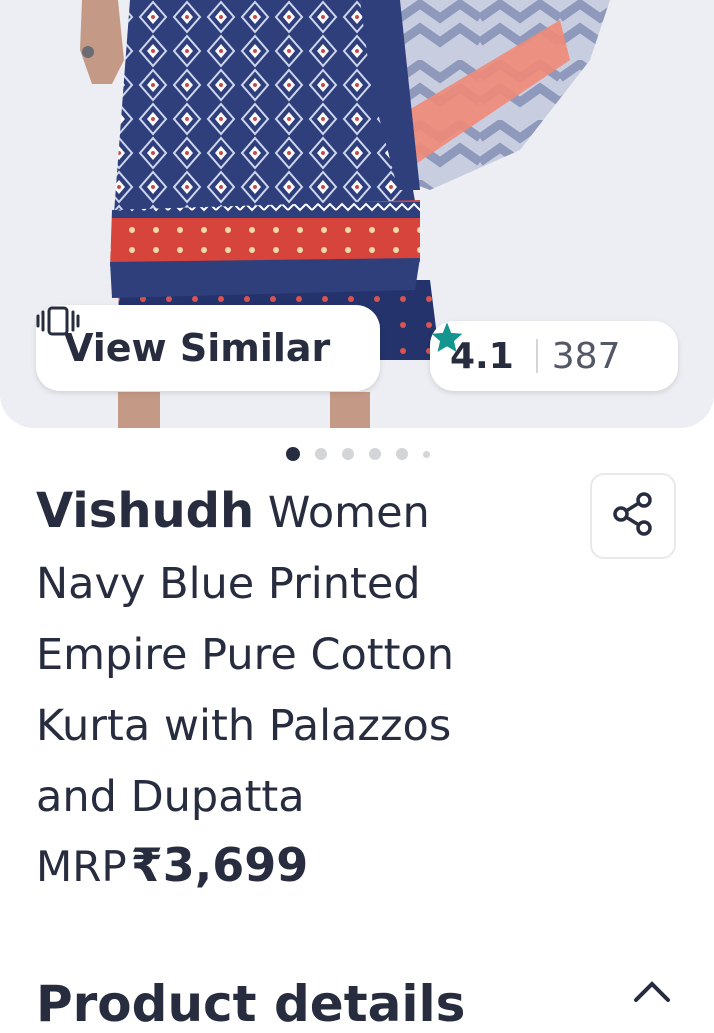 The image size is (714, 1033). Describe the element at coordinates (536, 356) in the screenshot. I see `rating-divider` at that location.